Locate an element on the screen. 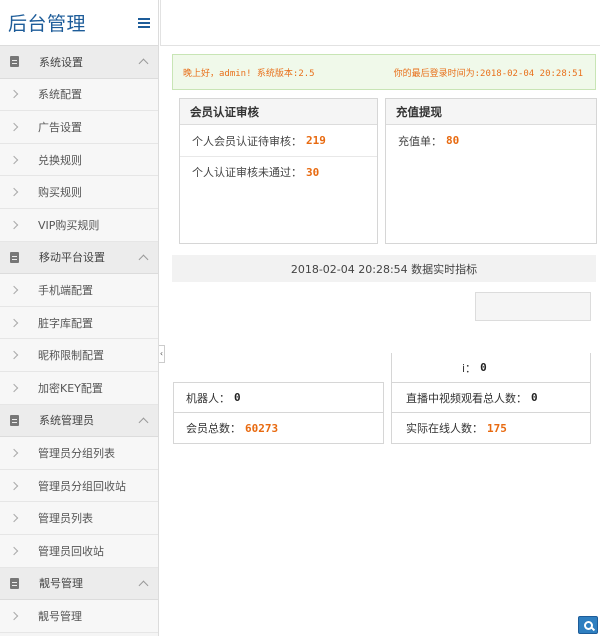 This screenshot has width=600, height=636. members-total-stat-cell: 会员总数： 60273 is located at coordinates (278, 428).